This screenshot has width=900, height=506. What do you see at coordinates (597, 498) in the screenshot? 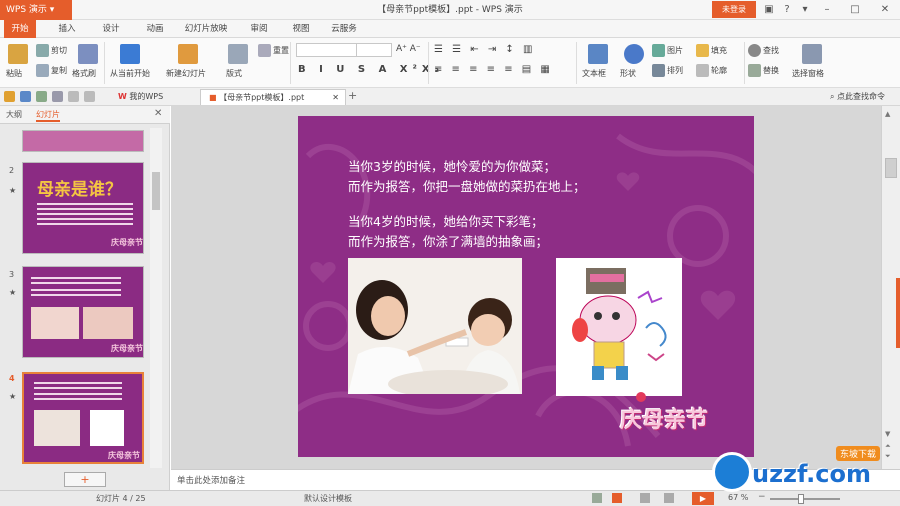
I see `notes-toggle-icon` at bounding box center [597, 498].